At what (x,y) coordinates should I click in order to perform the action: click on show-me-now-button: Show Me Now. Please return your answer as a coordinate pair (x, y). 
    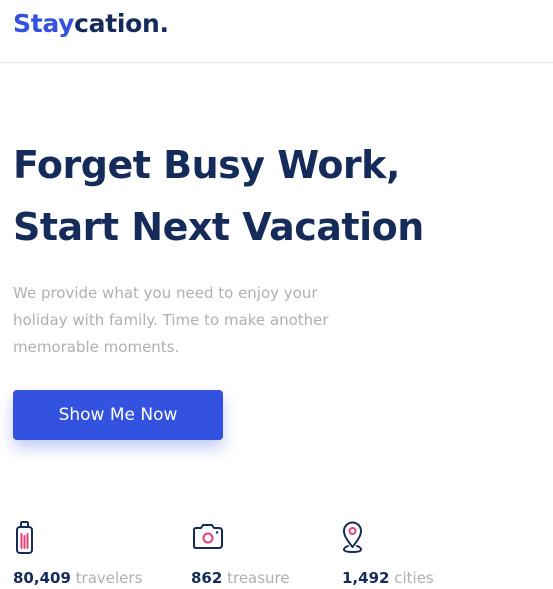
    Looking at the image, I should click on (118, 415).